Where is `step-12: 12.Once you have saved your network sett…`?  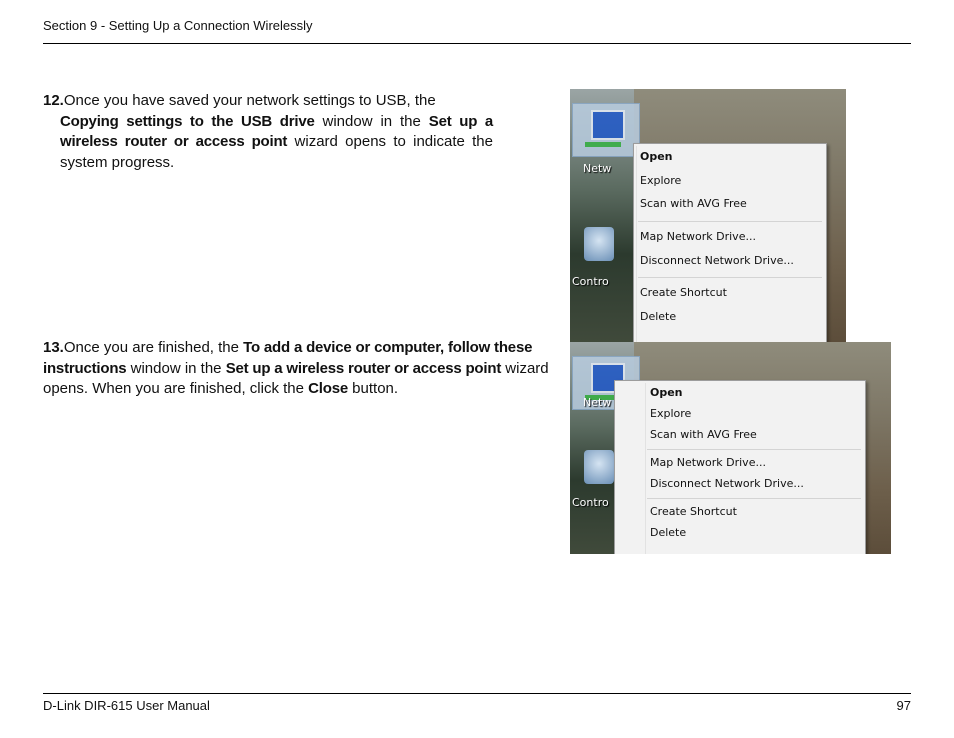 step-12: 12.Once you have saved your network sett… is located at coordinates (268, 132).